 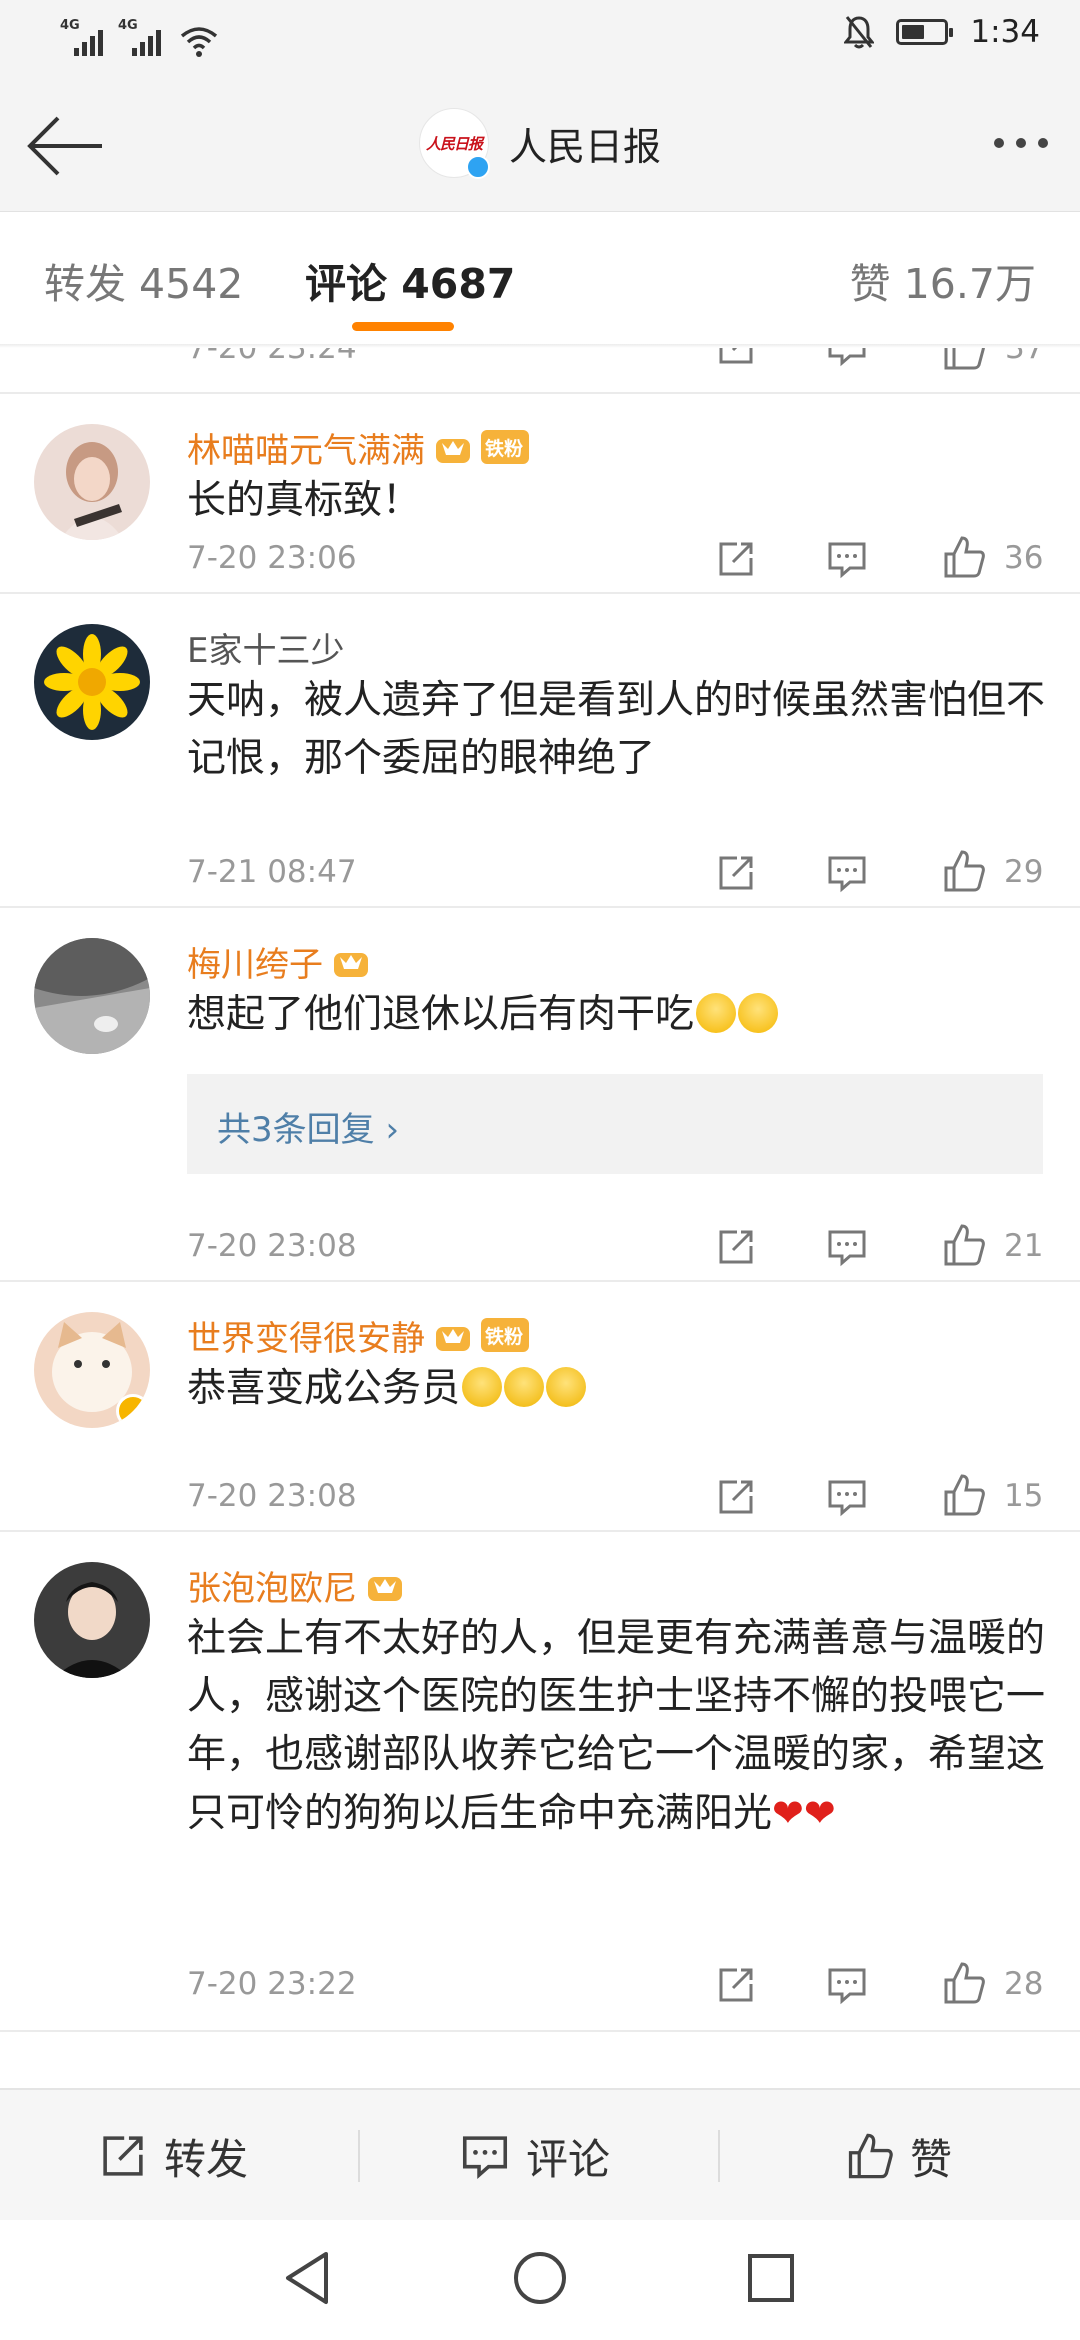 I want to click on like-count: 36, so click(x=1024, y=558).